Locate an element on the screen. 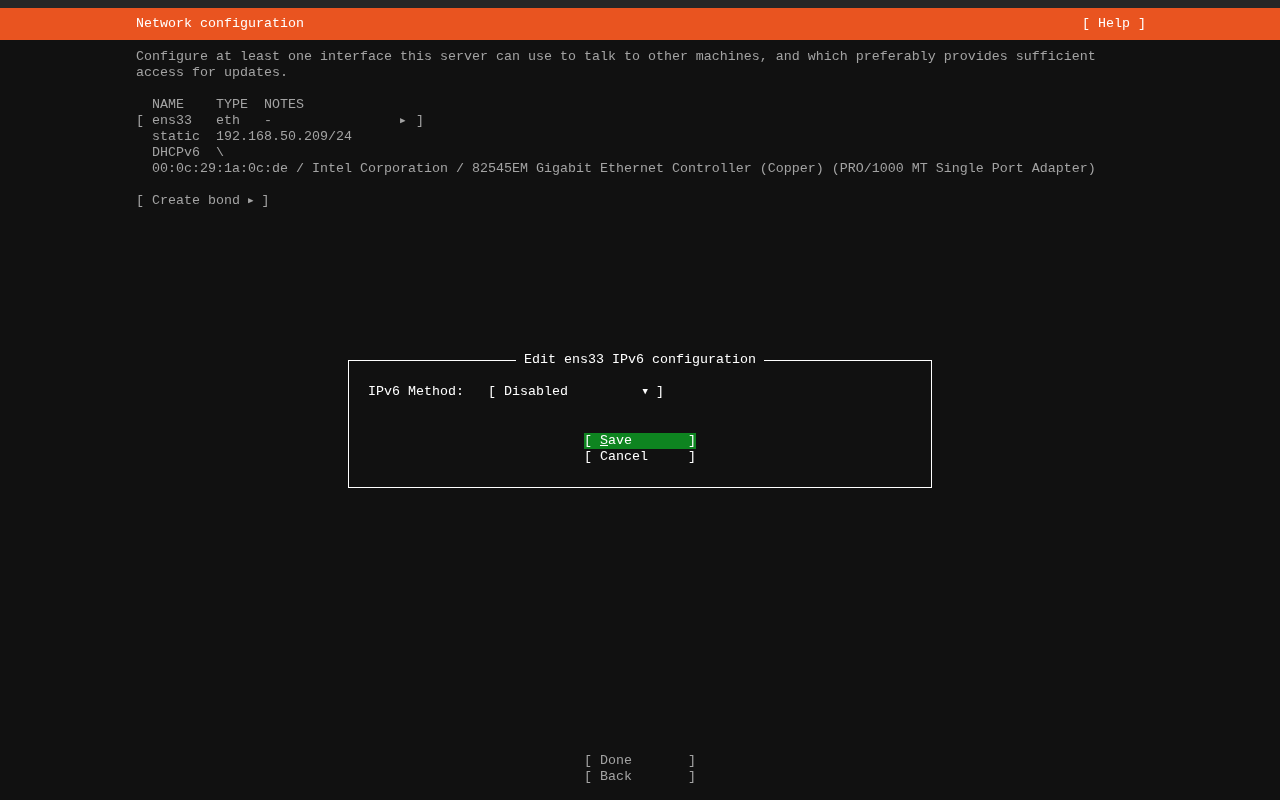 This screenshot has height=800, width=1280. column-header: TYPE is located at coordinates (232, 105).